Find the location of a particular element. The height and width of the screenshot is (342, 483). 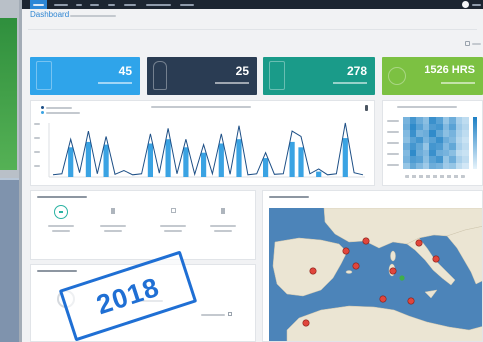

kpi-card: 25 is located at coordinates (202, 76).